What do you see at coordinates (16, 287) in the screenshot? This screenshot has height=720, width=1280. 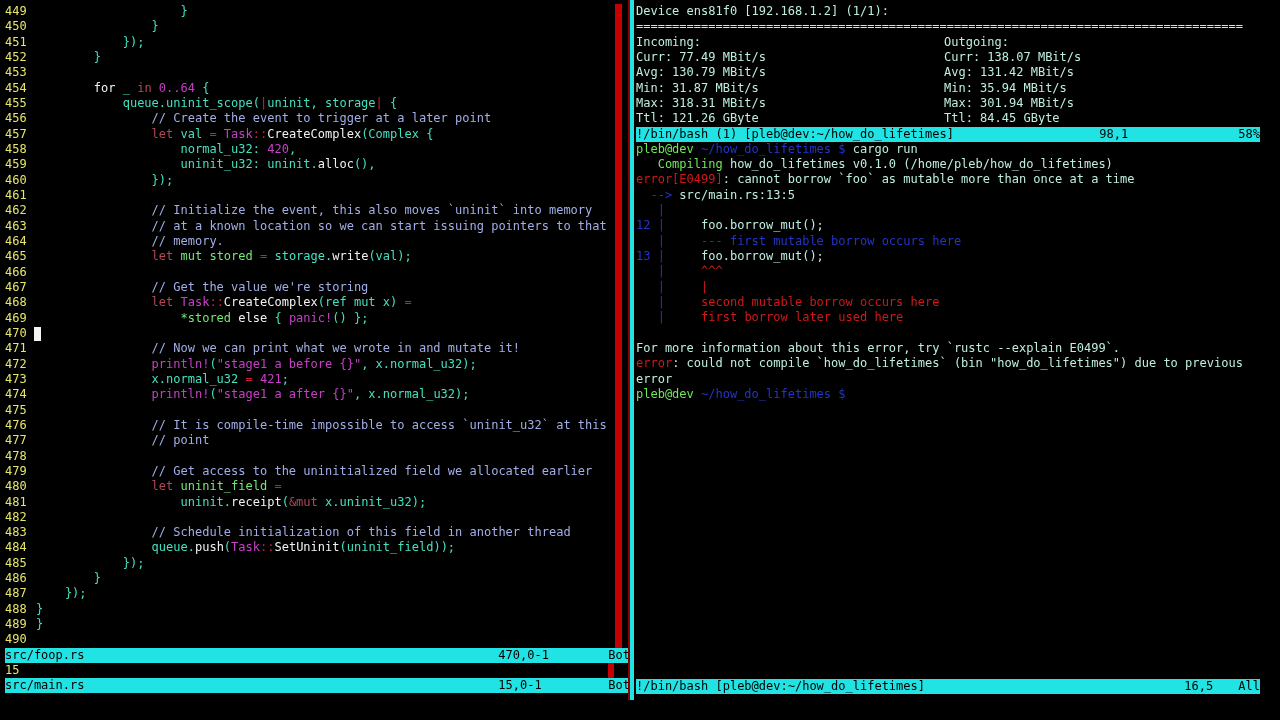 I see `line-number: 467` at bounding box center [16, 287].